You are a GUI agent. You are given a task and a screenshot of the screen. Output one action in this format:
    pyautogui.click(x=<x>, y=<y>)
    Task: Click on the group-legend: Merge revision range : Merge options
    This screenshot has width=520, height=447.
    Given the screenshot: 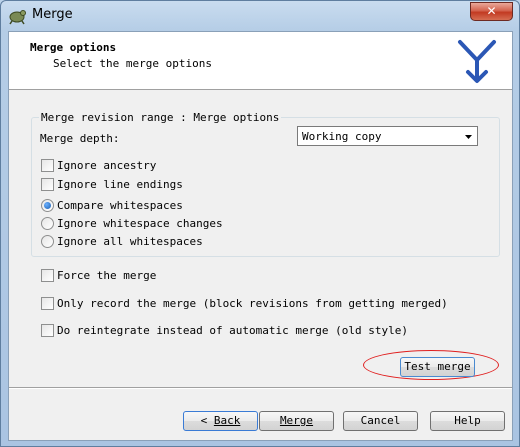 What is the action you would take?
    pyautogui.click(x=160, y=117)
    